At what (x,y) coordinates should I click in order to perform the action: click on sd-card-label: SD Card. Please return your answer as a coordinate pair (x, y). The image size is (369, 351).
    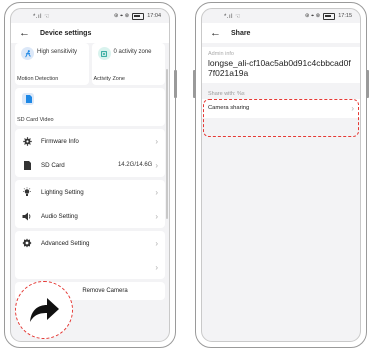
    Looking at the image, I should click on (53, 165).